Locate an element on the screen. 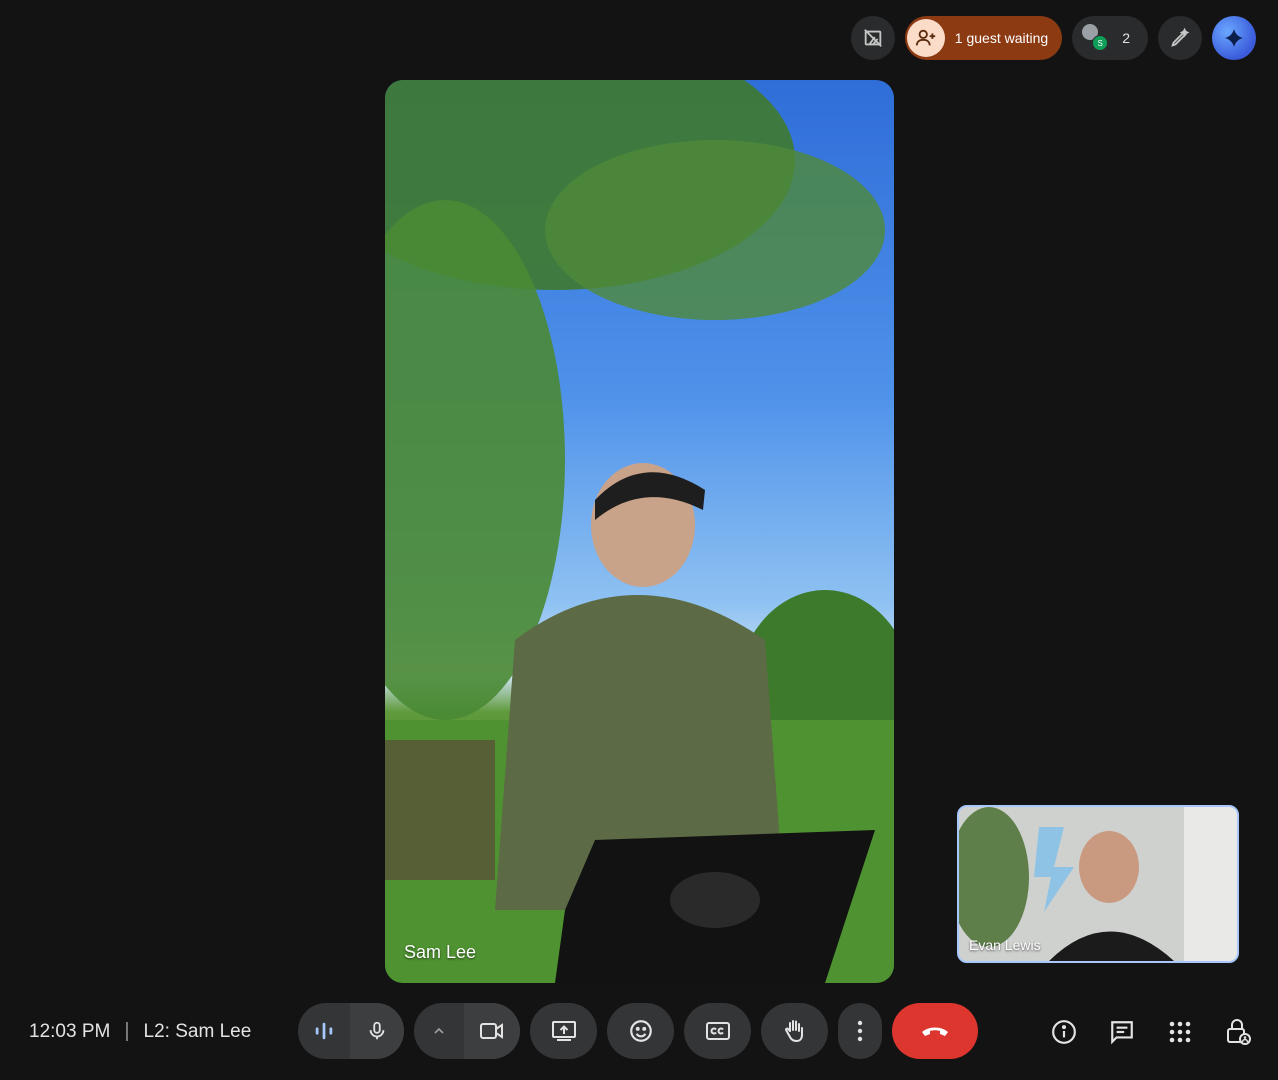 Image resolution: width=1278 pixels, height=1080 pixels. raise-hand-button is located at coordinates (794, 1031).